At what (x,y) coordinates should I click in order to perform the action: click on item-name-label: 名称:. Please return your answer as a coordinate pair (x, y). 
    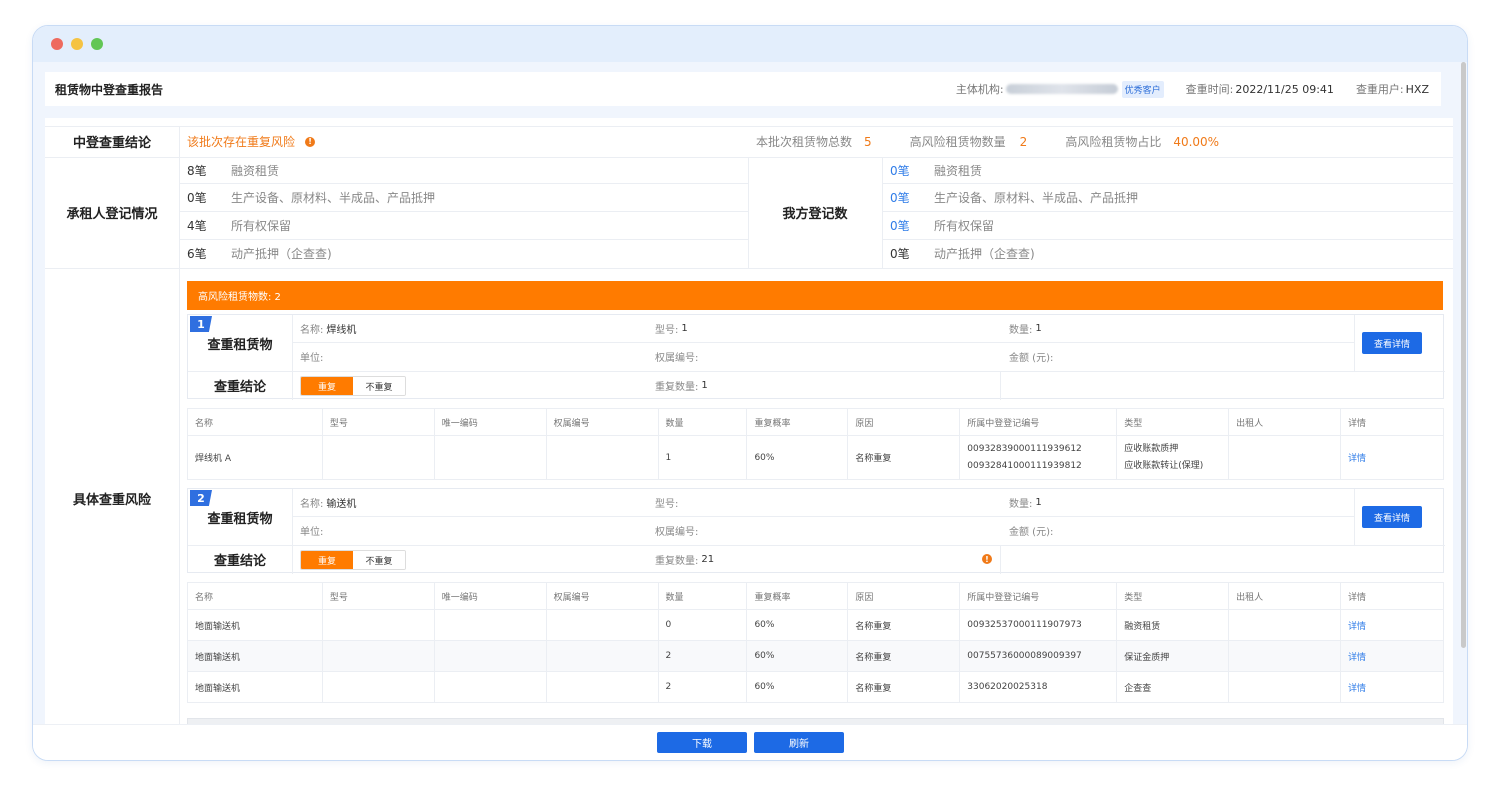
    Looking at the image, I should click on (312, 504).